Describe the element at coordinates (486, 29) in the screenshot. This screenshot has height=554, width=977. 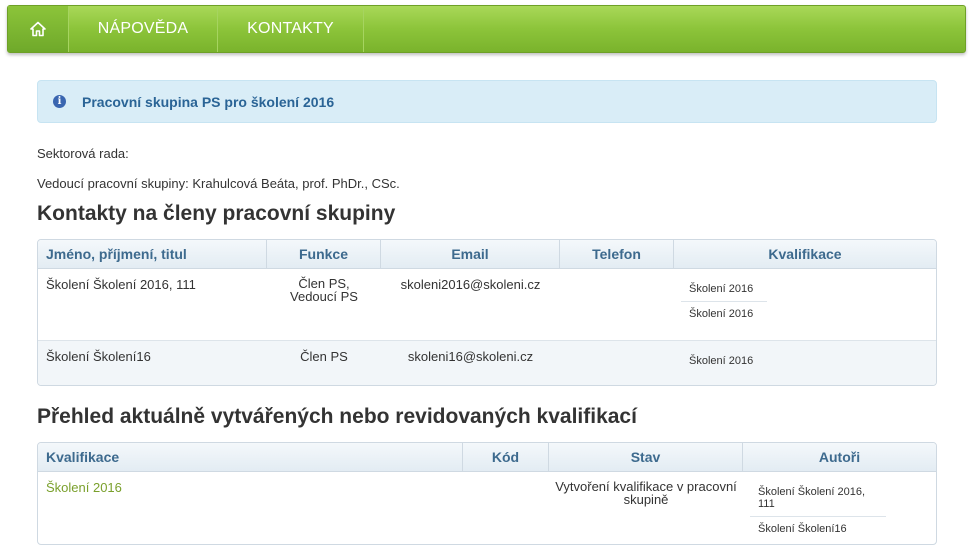
I see `top-navigation: NÁPOVĚDA KONTAKTY` at that location.